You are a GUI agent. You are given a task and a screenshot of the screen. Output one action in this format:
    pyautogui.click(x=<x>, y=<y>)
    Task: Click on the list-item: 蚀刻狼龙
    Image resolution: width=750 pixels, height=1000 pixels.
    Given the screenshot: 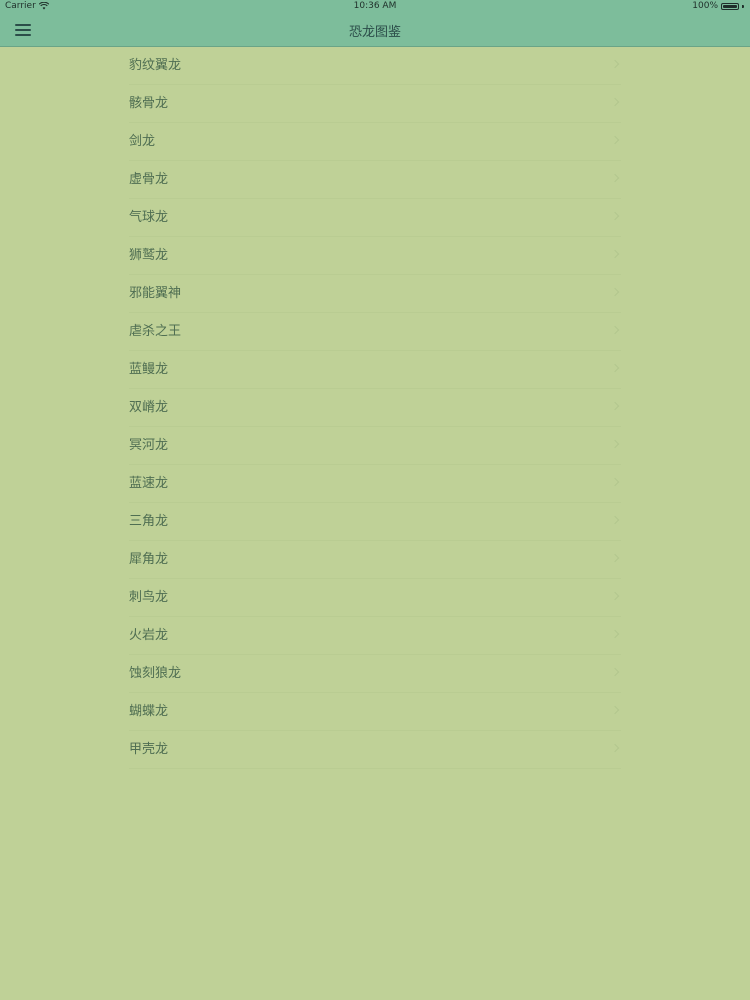 What is the action you would take?
    pyautogui.click(x=375, y=674)
    